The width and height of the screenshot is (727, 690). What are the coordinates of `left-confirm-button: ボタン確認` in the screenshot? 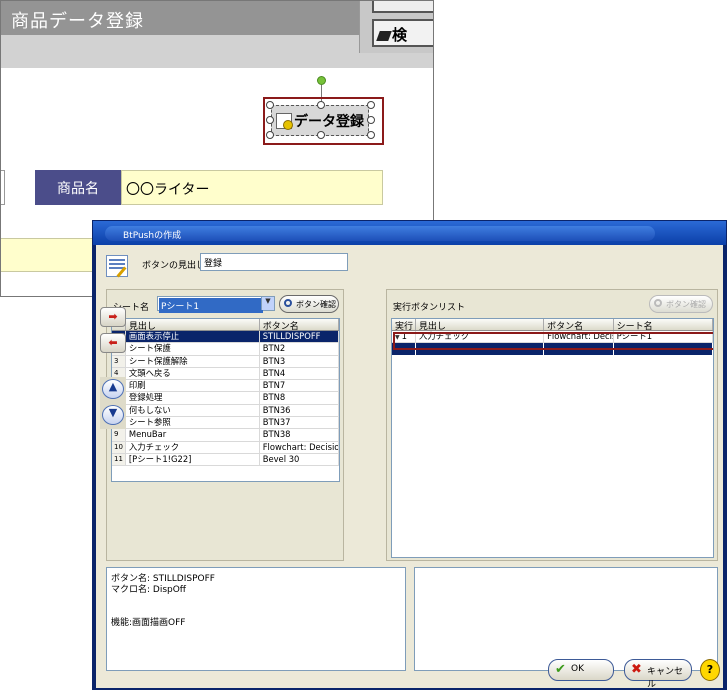 It's located at (309, 304).